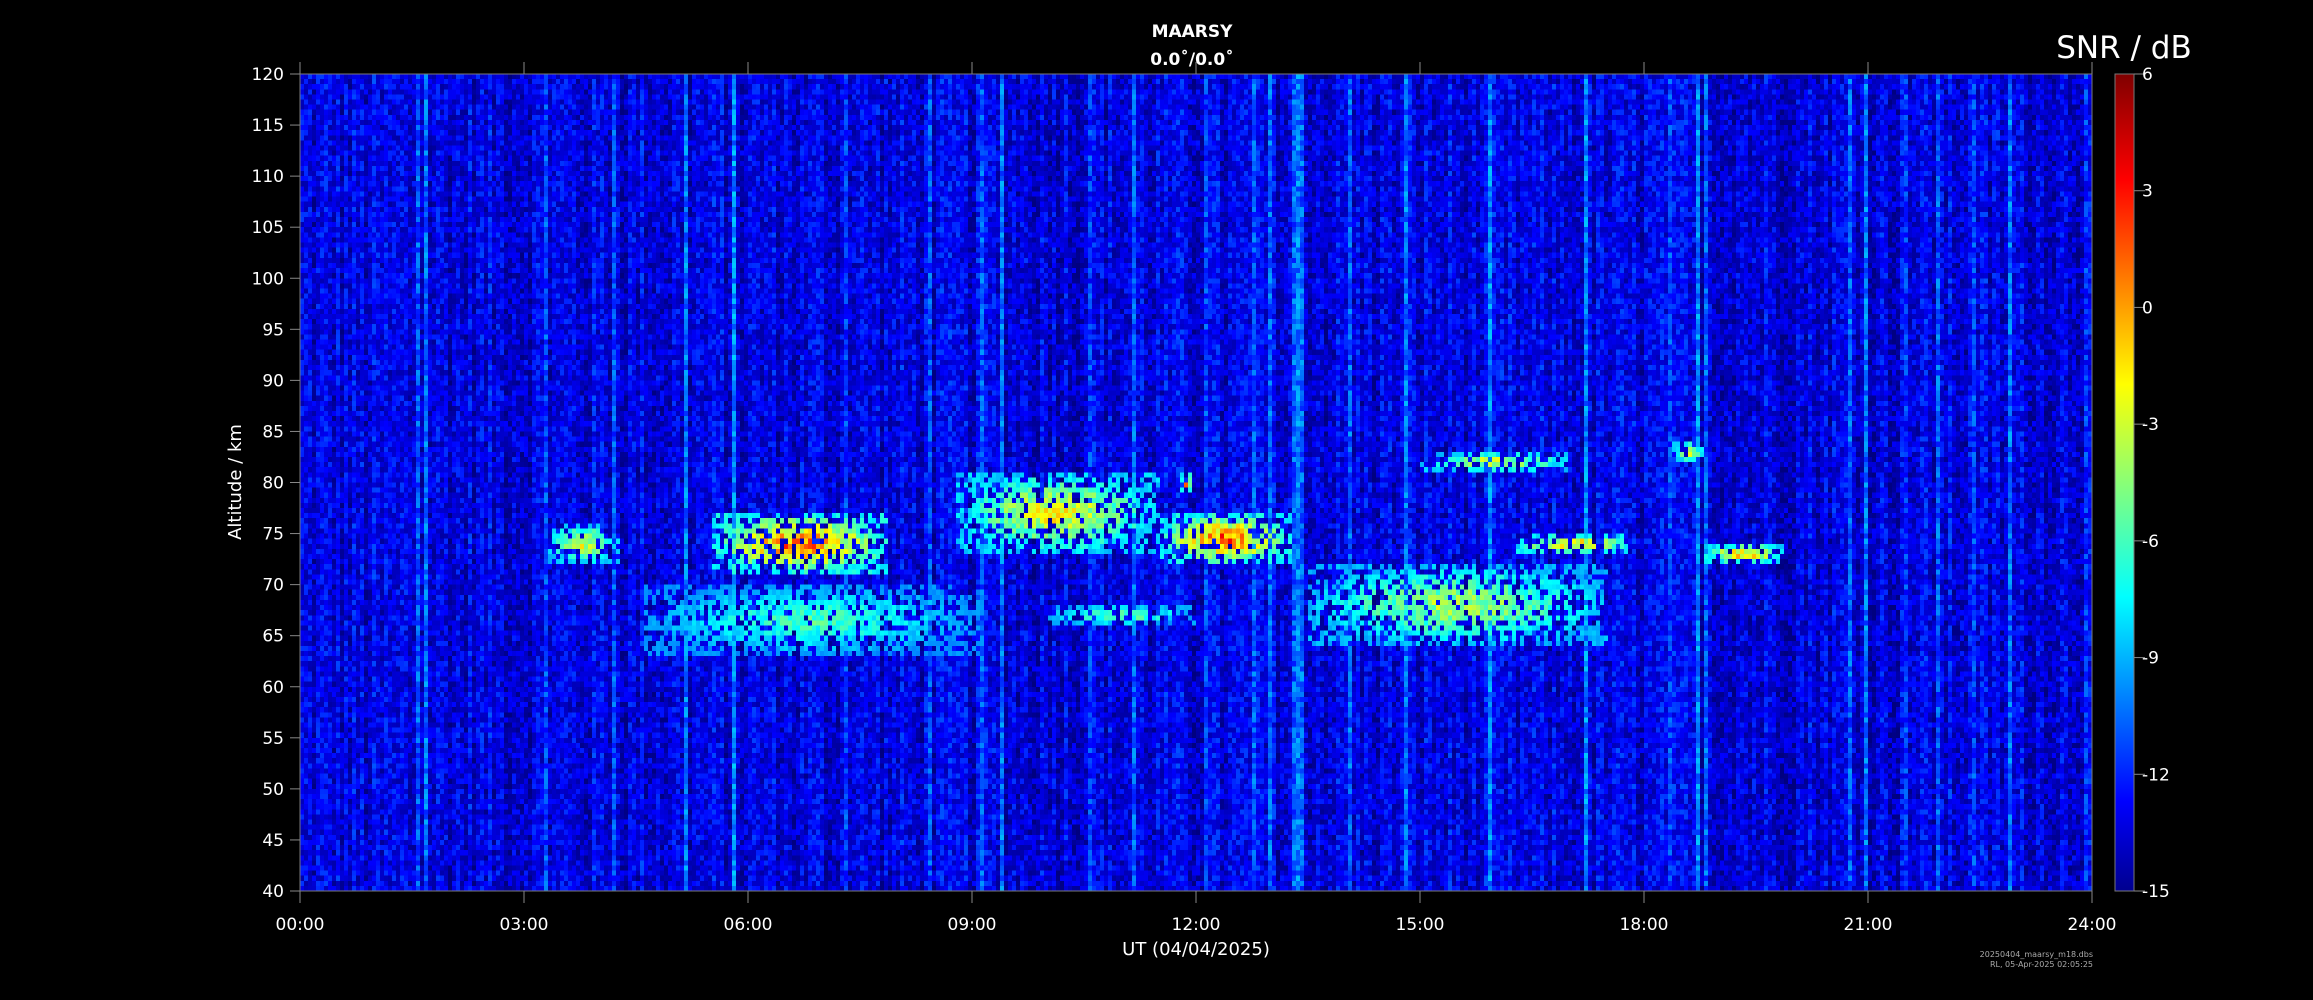  I want to click on y-tick-label: 55, so click(273, 739).